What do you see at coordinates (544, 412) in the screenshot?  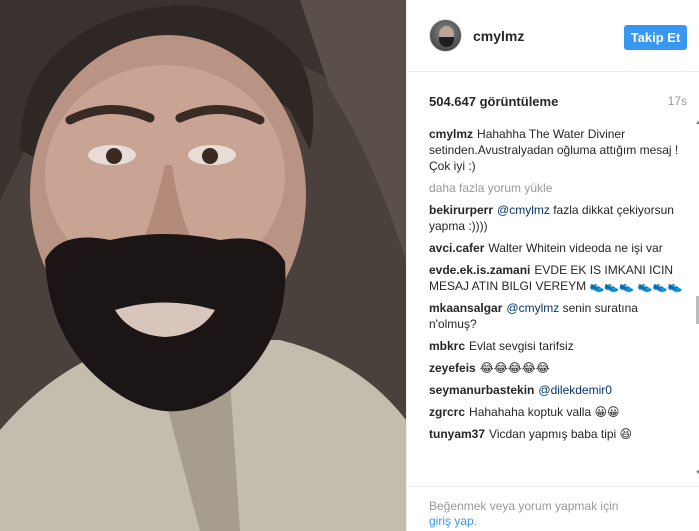 I see `comment-text: Hahahaha koptuk valla 😀😀` at bounding box center [544, 412].